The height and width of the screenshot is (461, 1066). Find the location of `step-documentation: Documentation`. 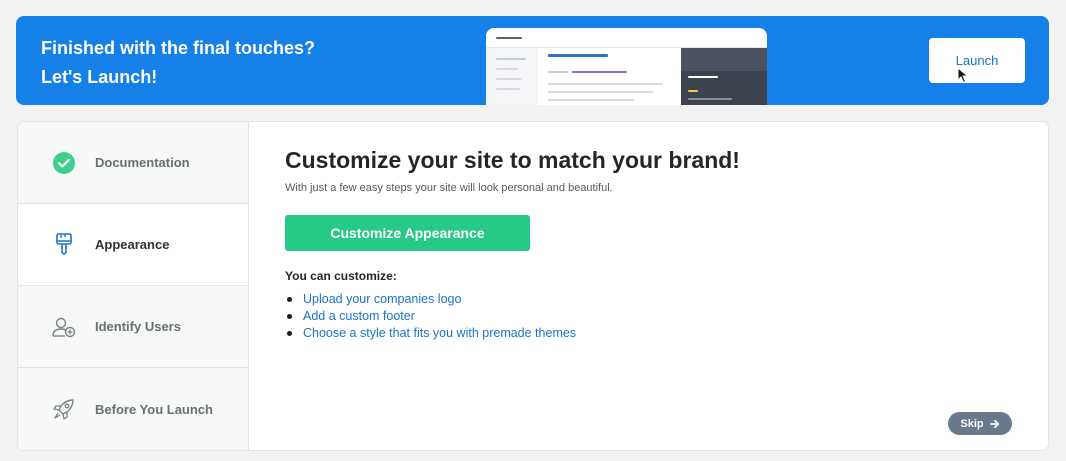

step-documentation: Documentation is located at coordinates (133, 163).